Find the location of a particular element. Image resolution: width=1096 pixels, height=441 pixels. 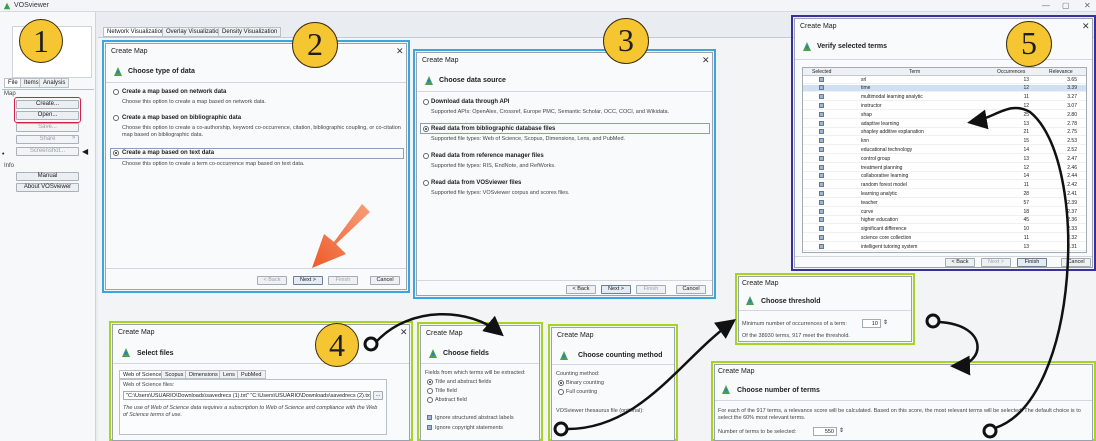

table-row: shap 25 2.80 is located at coordinates (944, 115).